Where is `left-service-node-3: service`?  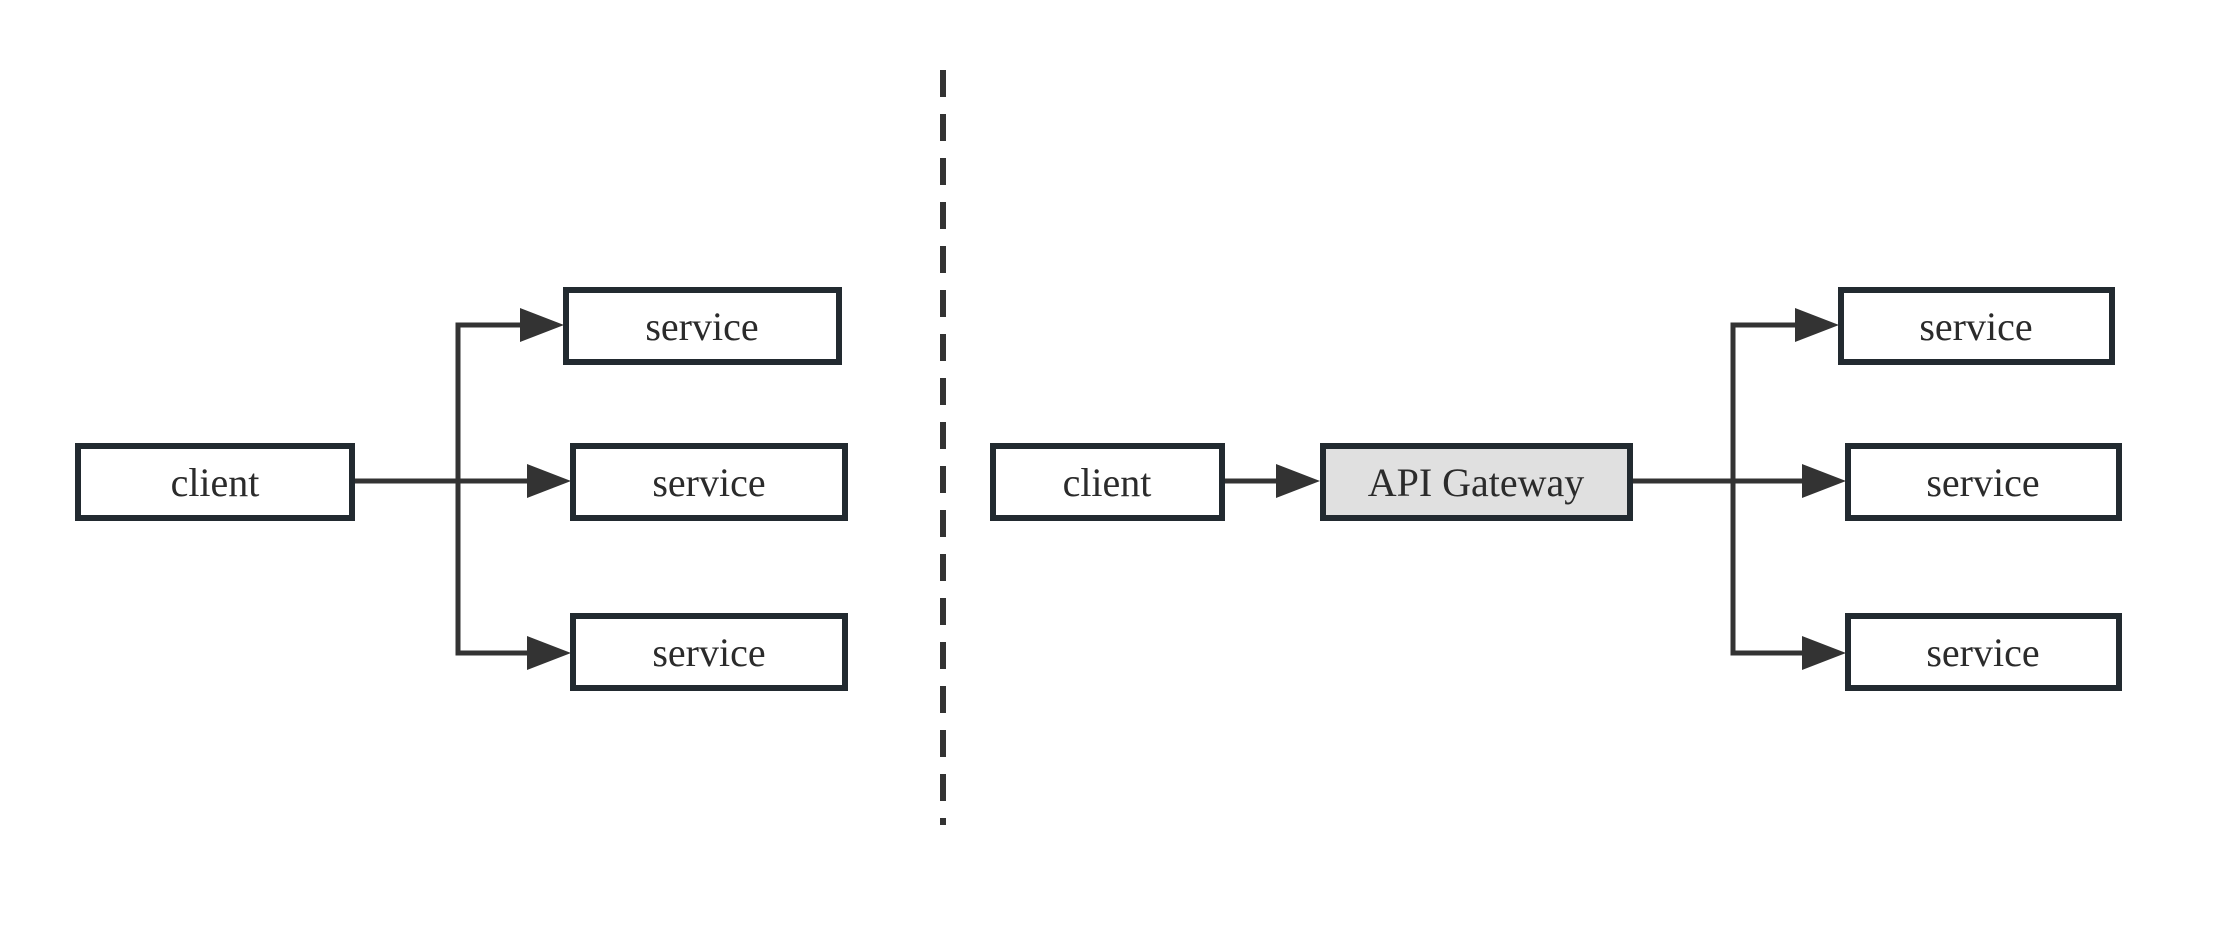
left-service-node-3: service is located at coordinates (709, 652).